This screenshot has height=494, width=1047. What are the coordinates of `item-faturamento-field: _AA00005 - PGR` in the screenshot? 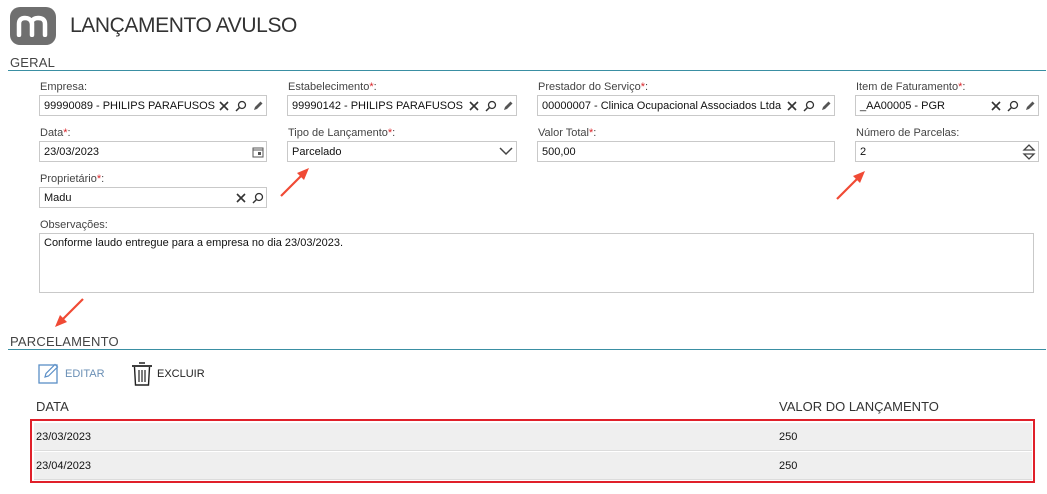 It's located at (947, 105).